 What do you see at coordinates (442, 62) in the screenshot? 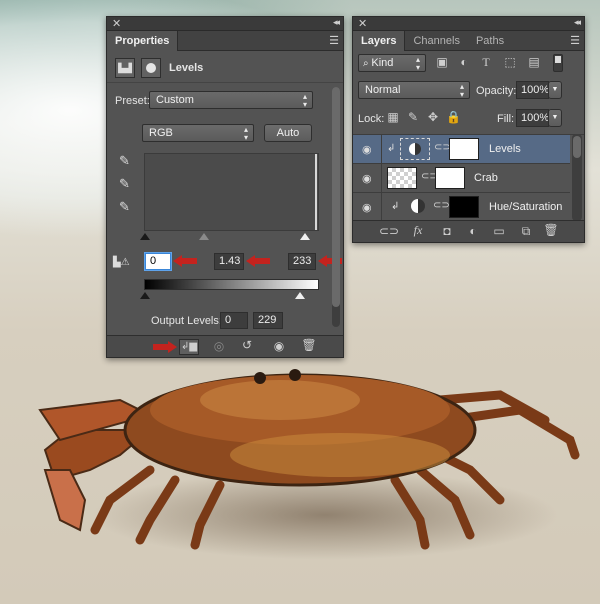
I see `pixel-filter-icon: ▣` at bounding box center [442, 62].